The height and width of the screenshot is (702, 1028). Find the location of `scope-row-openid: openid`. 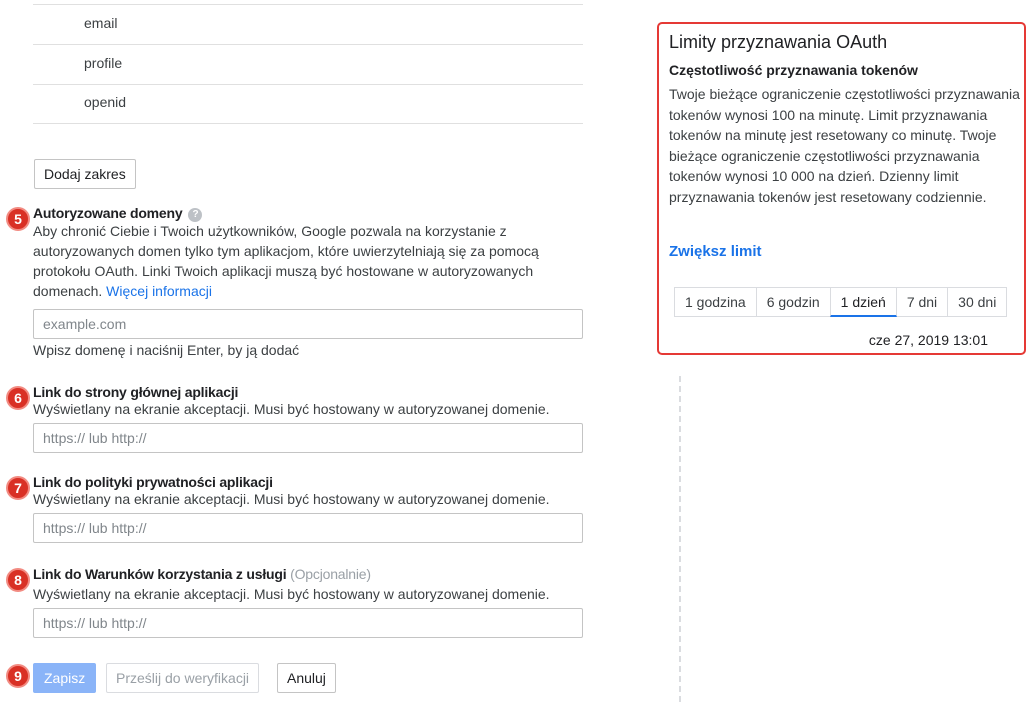

scope-row-openid: openid is located at coordinates (308, 104).